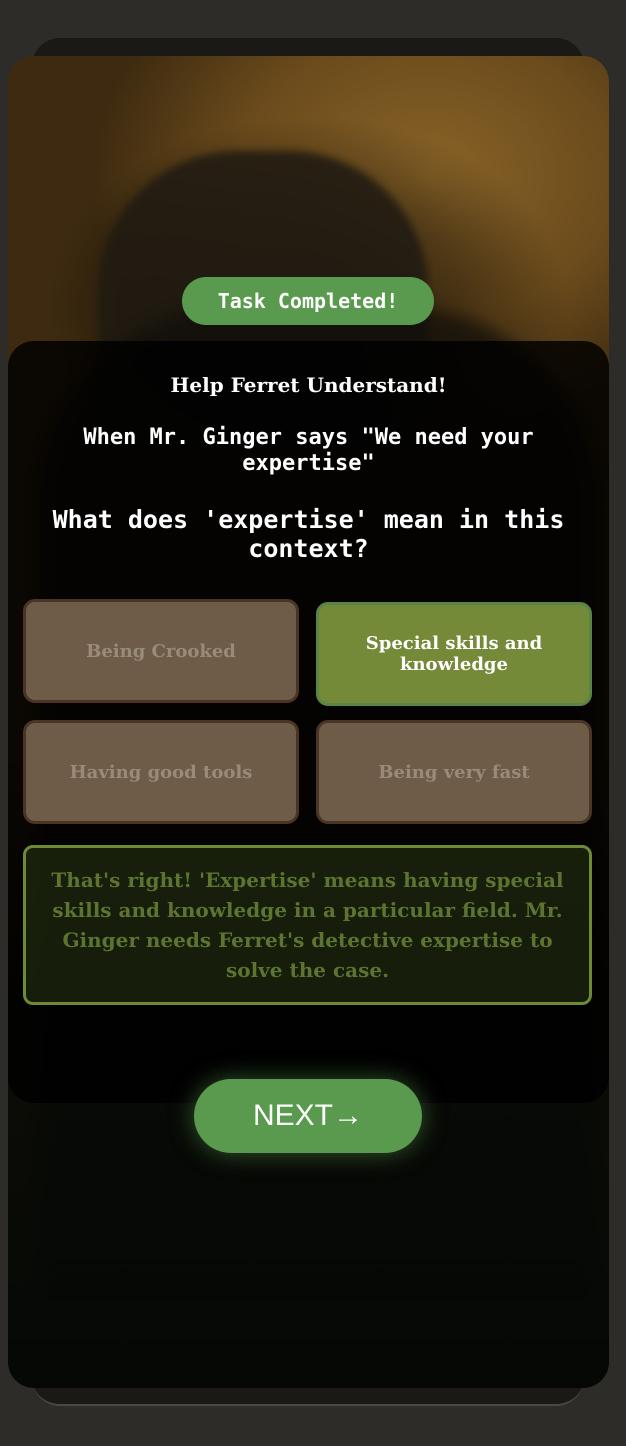 The height and width of the screenshot is (1446, 626). What do you see at coordinates (454, 772) in the screenshot?
I see `option-very-fast: Being very fast` at bounding box center [454, 772].